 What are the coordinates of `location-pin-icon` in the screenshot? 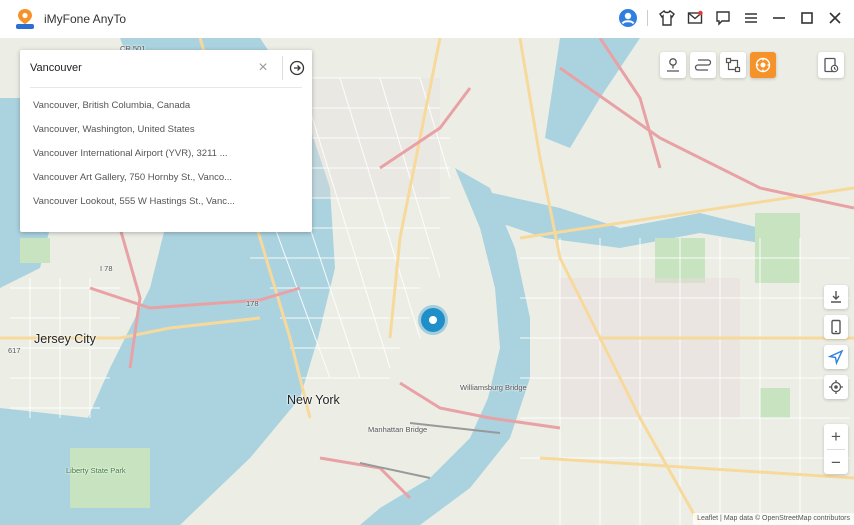 It's located at (433, 320).